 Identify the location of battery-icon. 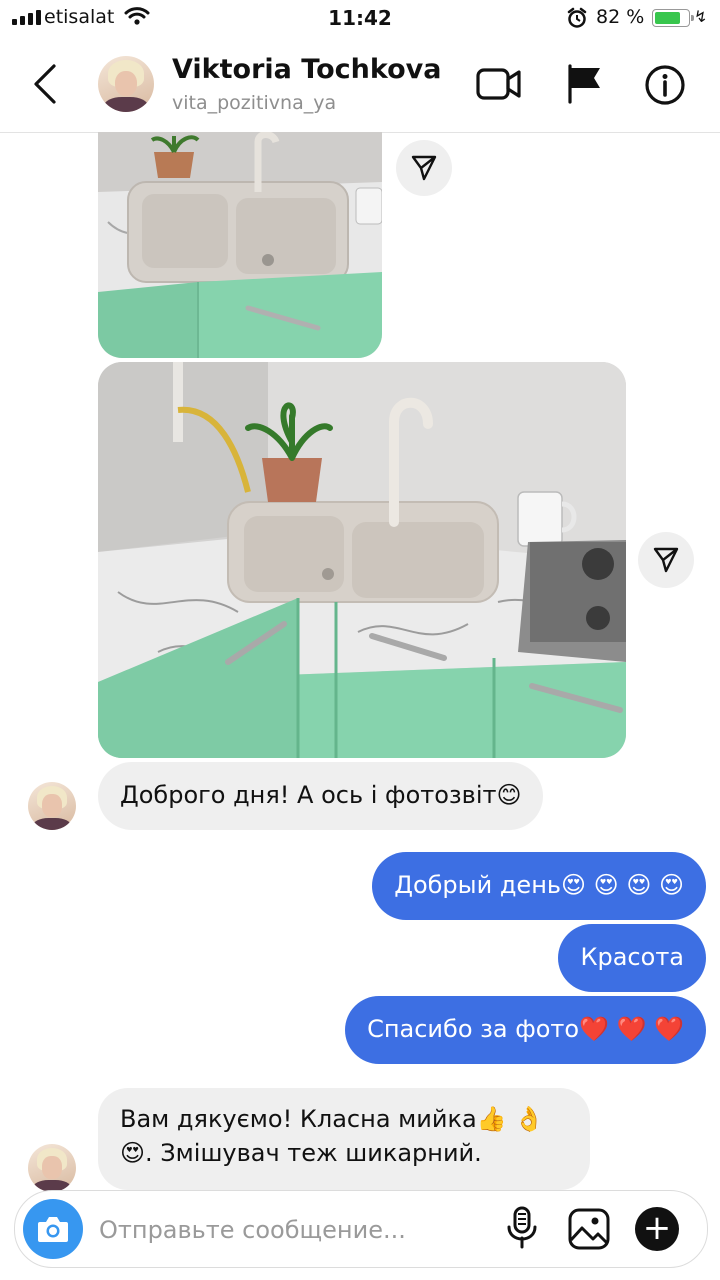
(673, 18).